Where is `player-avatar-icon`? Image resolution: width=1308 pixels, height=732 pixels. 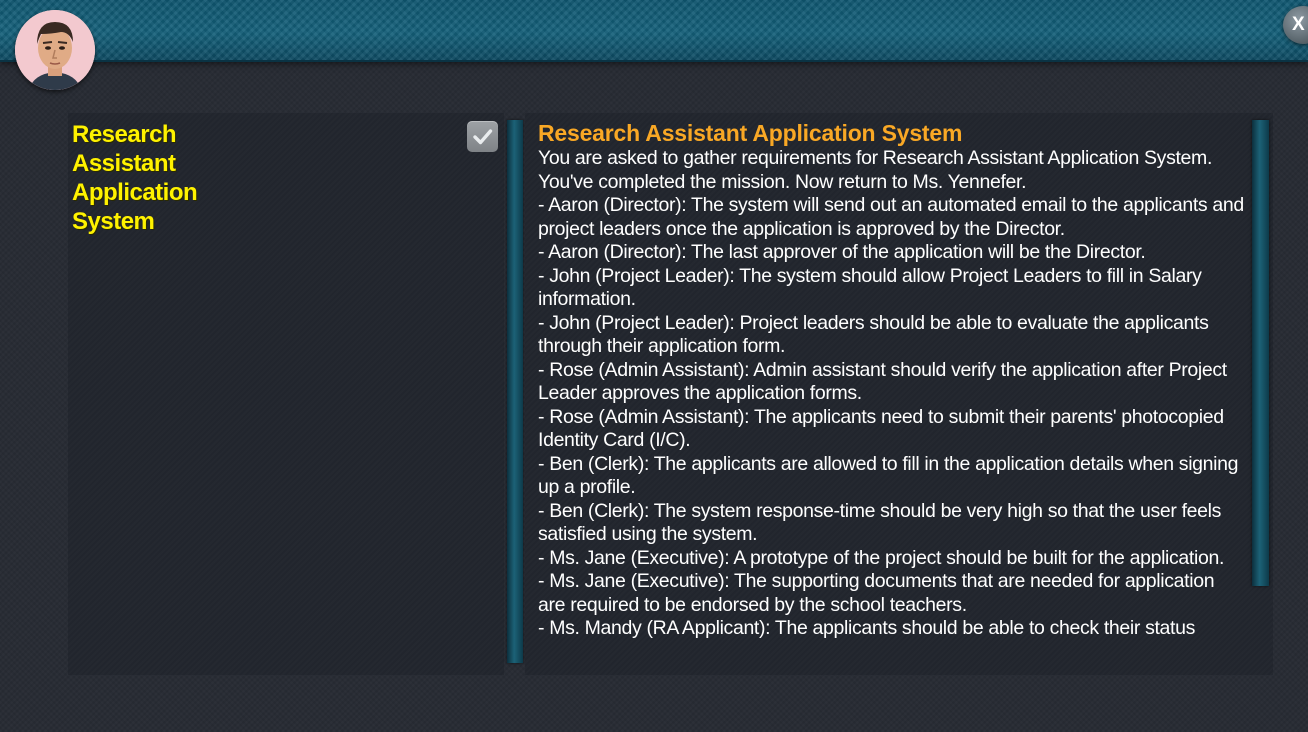
player-avatar-icon is located at coordinates (55, 50).